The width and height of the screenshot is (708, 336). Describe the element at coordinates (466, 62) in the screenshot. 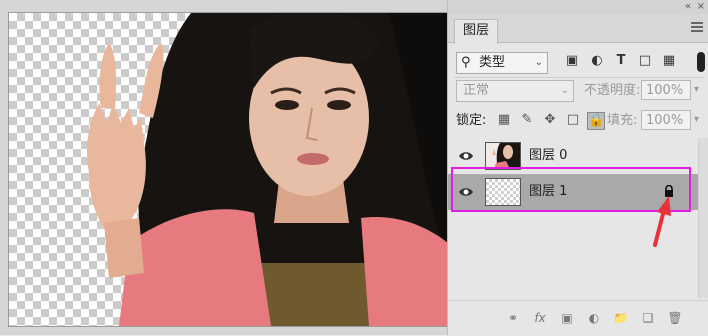

I see `search-icon: ⚲` at that location.